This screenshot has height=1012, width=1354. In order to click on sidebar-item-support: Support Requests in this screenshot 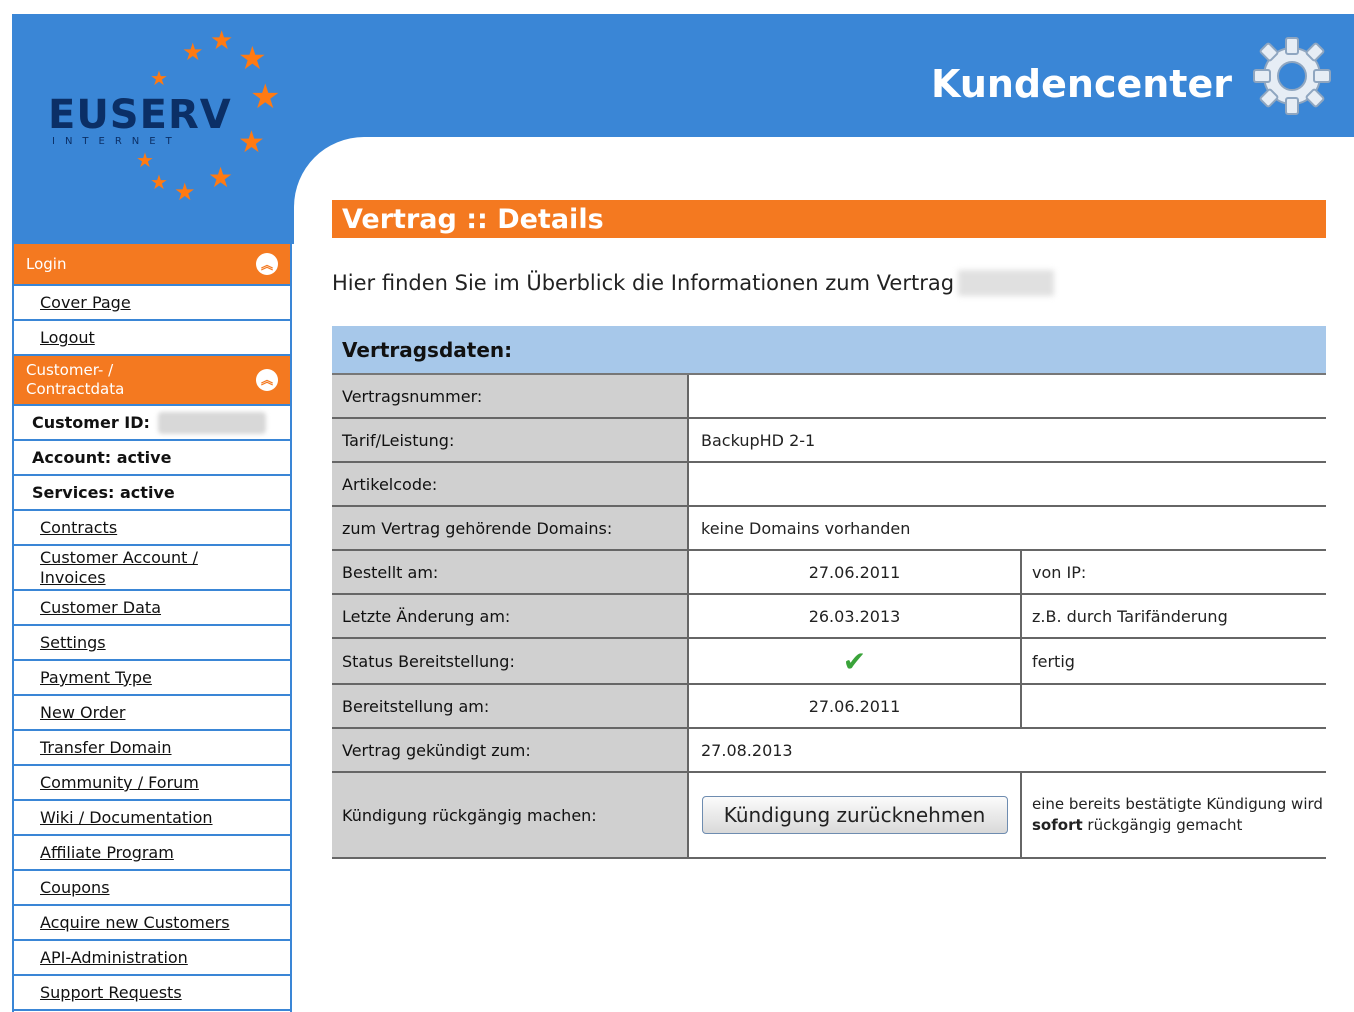, I will do `click(152, 993)`.